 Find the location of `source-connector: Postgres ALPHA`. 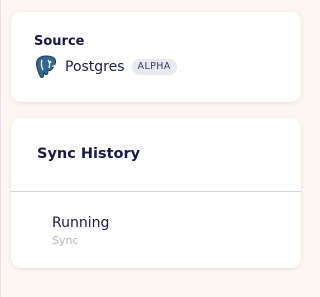

source-connector: Postgres ALPHA is located at coordinates (105, 67).